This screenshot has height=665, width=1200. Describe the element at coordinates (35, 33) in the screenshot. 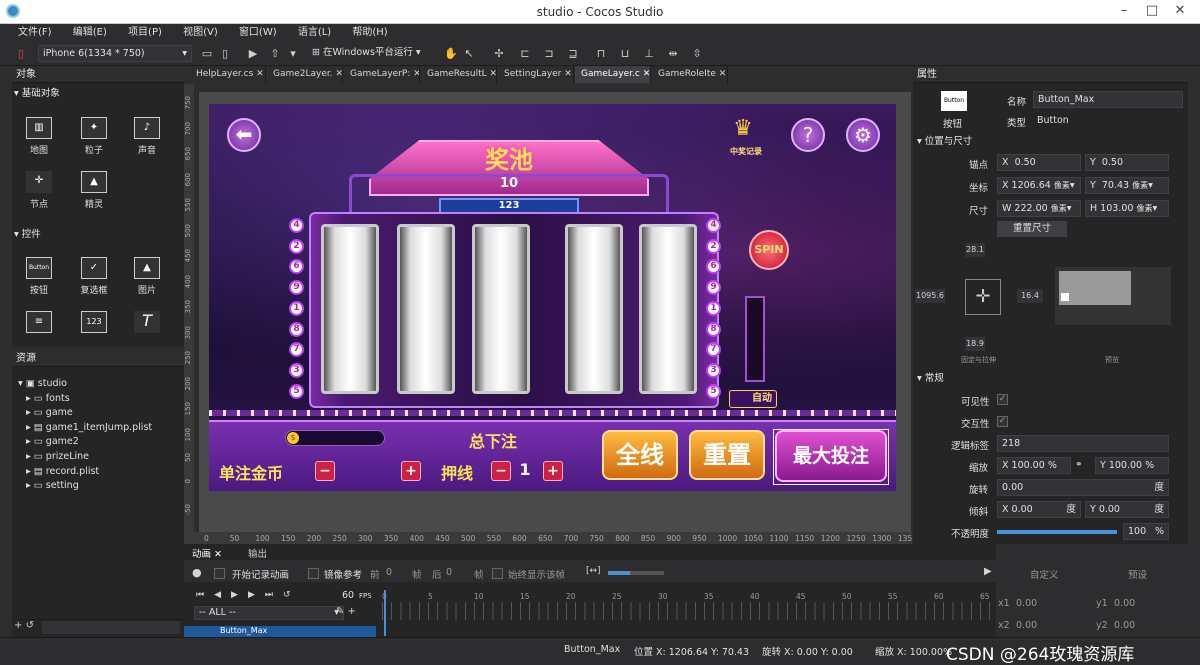

I see `menu-file: 文件(F)` at that location.